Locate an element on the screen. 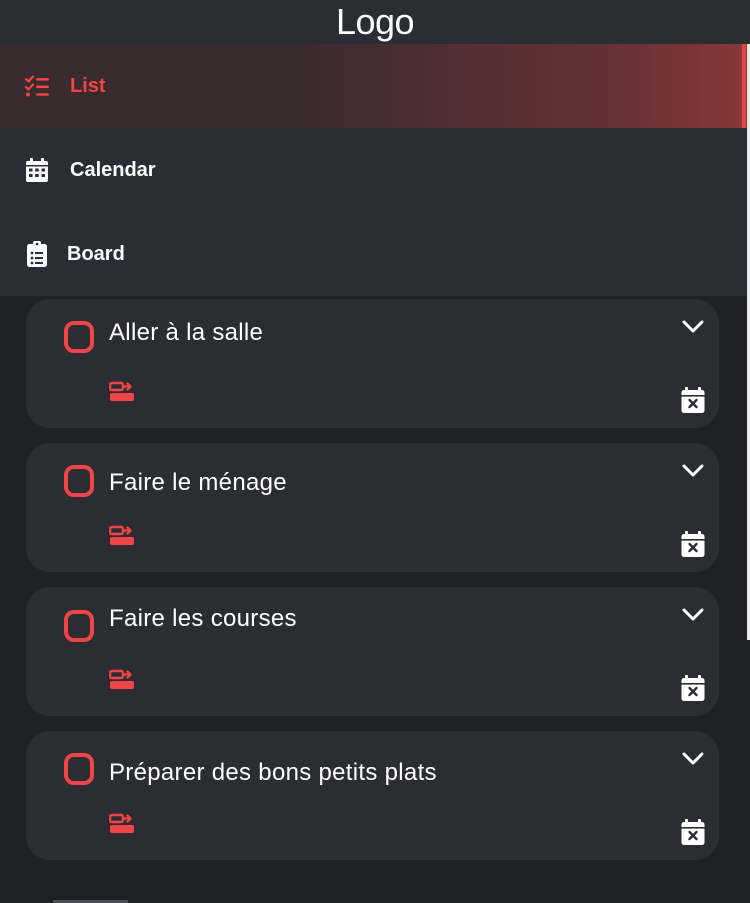 The height and width of the screenshot is (903, 750). checklist-icon is located at coordinates (37, 86).